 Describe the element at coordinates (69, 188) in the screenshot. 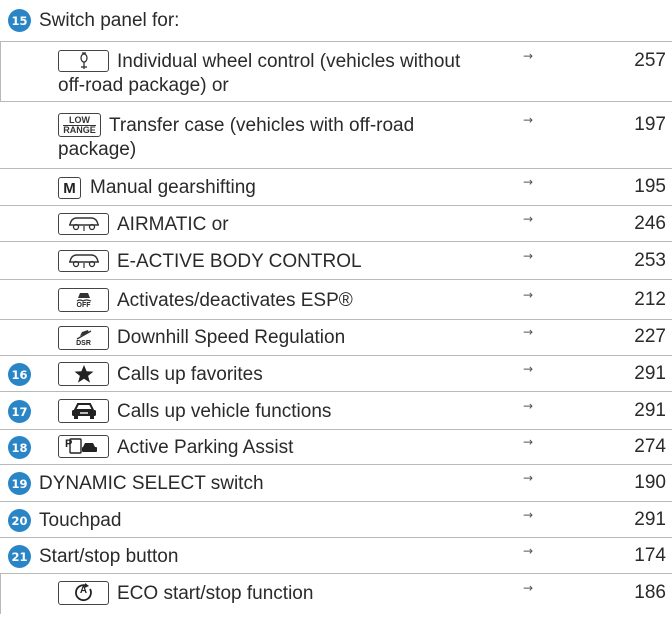

I see `manual-mode-icon: M` at that location.